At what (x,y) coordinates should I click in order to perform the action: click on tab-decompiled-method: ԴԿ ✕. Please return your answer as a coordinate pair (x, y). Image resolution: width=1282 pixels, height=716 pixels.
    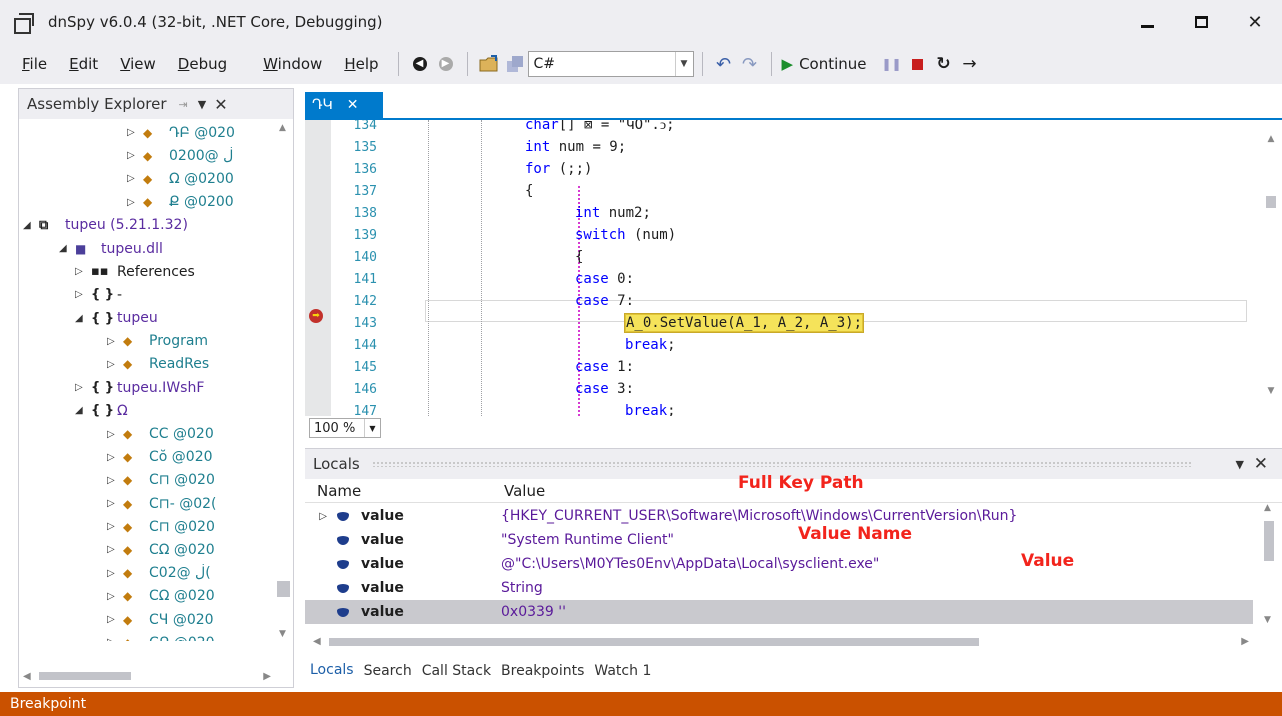
    Looking at the image, I should click on (344, 105).